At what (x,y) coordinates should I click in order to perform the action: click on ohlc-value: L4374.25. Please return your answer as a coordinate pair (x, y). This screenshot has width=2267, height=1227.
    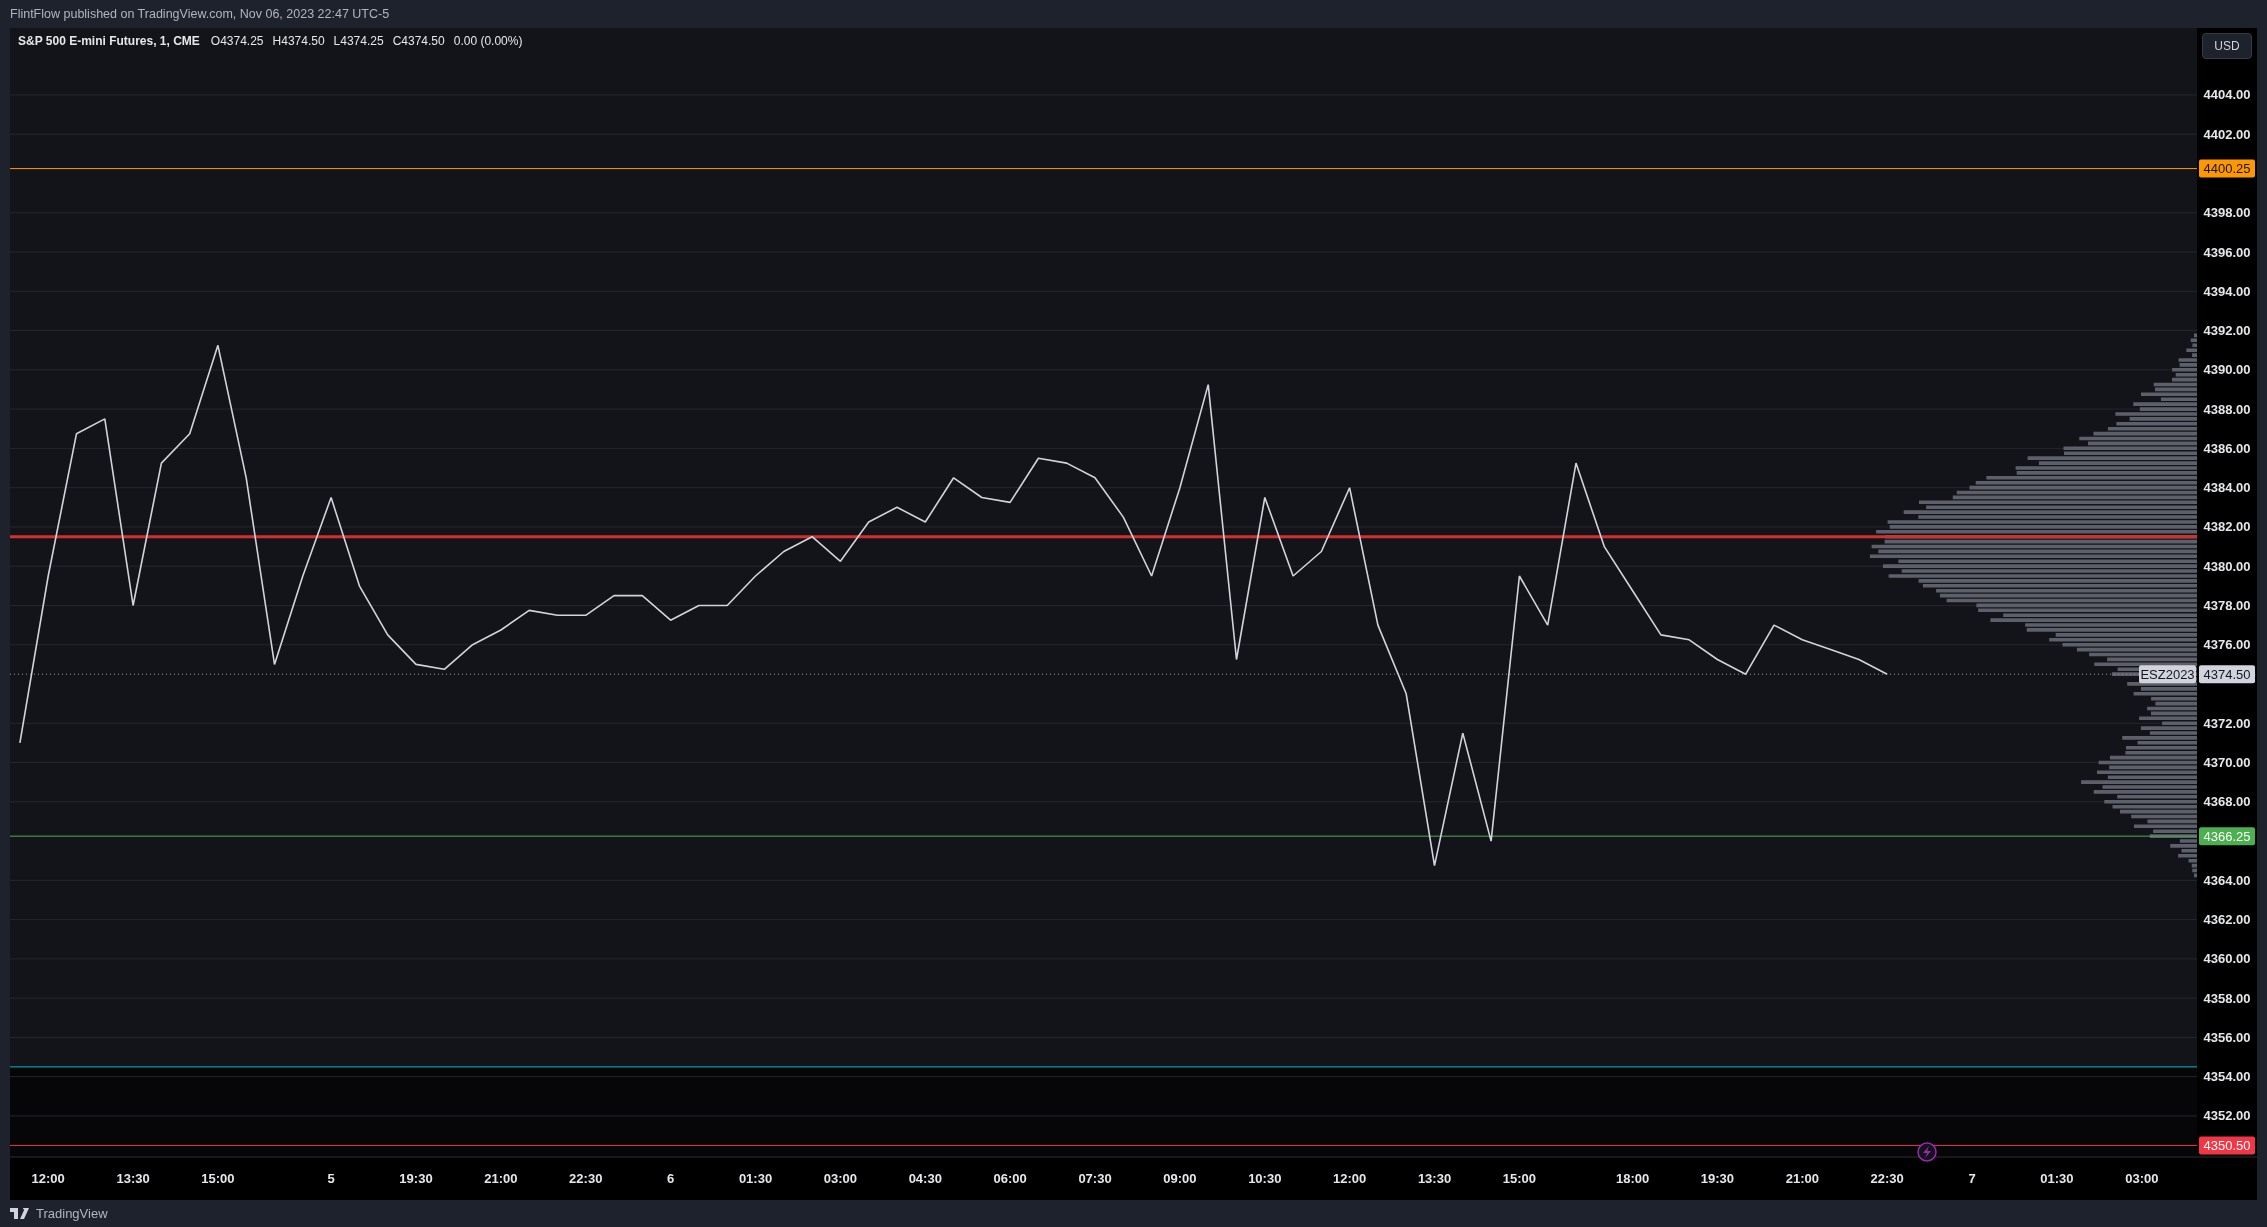
    Looking at the image, I should click on (358, 41).